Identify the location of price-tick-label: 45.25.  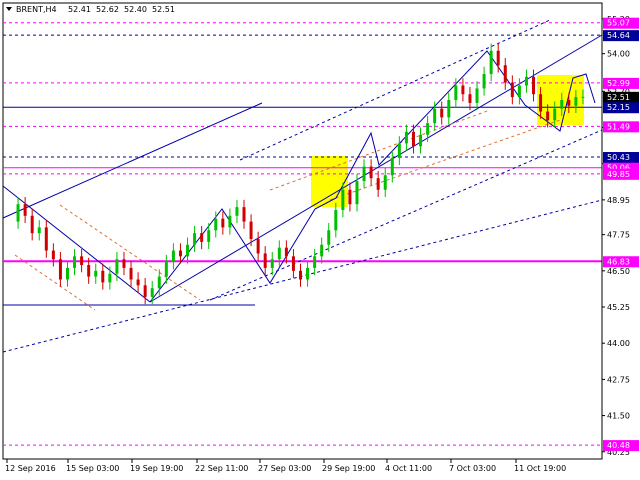
(618, 307).